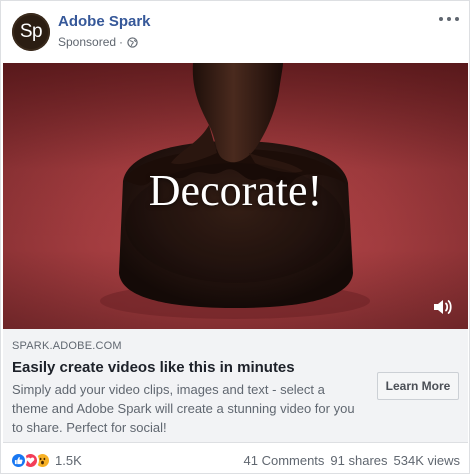  I want to click on engagement-stats: 41 Comments 91 shares 534K views, so click(349, 460).